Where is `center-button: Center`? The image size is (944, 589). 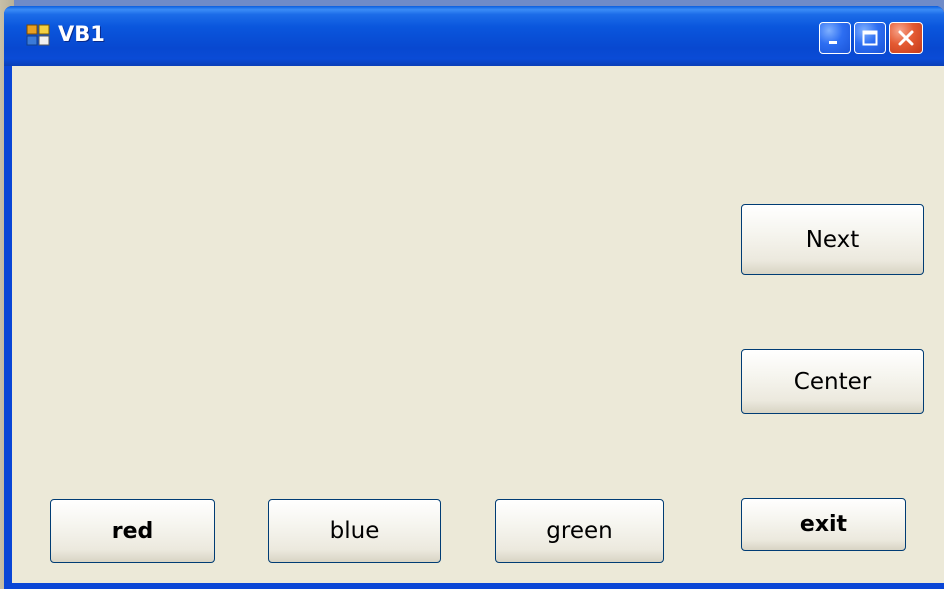
center-button: Center is located at coordinates (832, 381).